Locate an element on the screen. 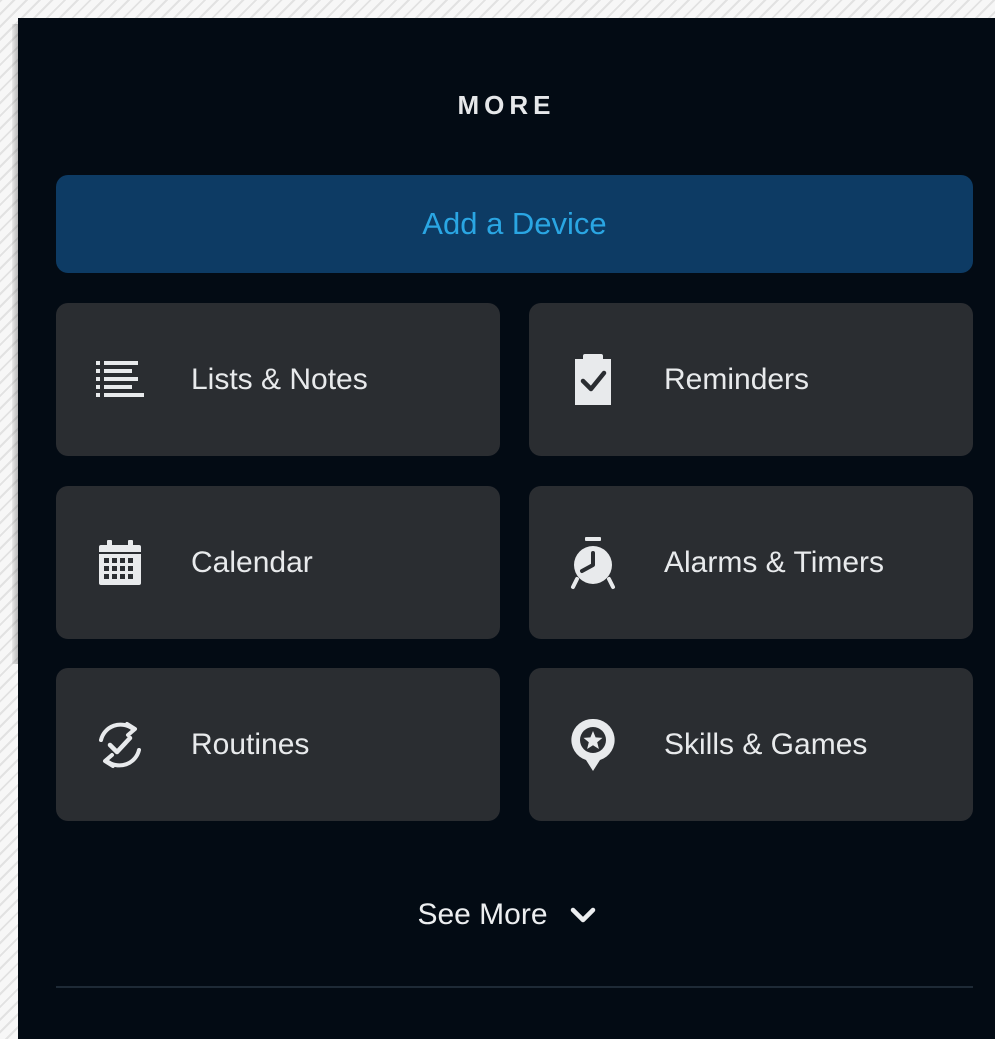 The width and height of the screenshot is (995, 1039). tile-routines: Routines is located at coordinates (278, 744).